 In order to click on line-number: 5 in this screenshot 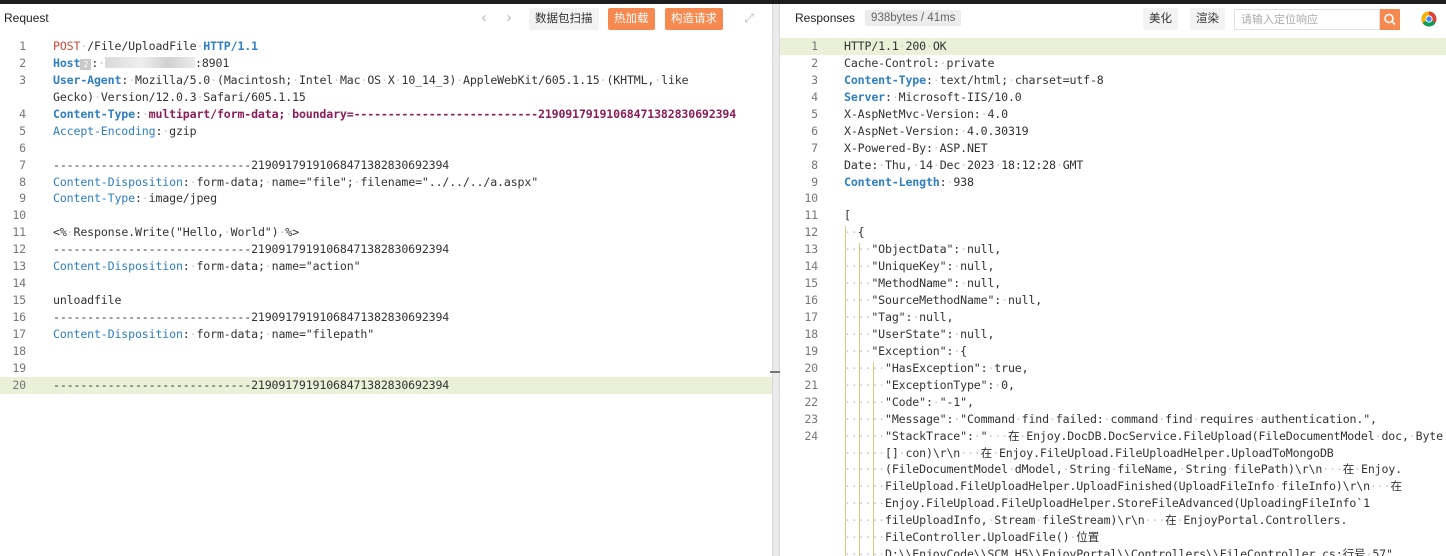, I will do `click(22, 130)`.